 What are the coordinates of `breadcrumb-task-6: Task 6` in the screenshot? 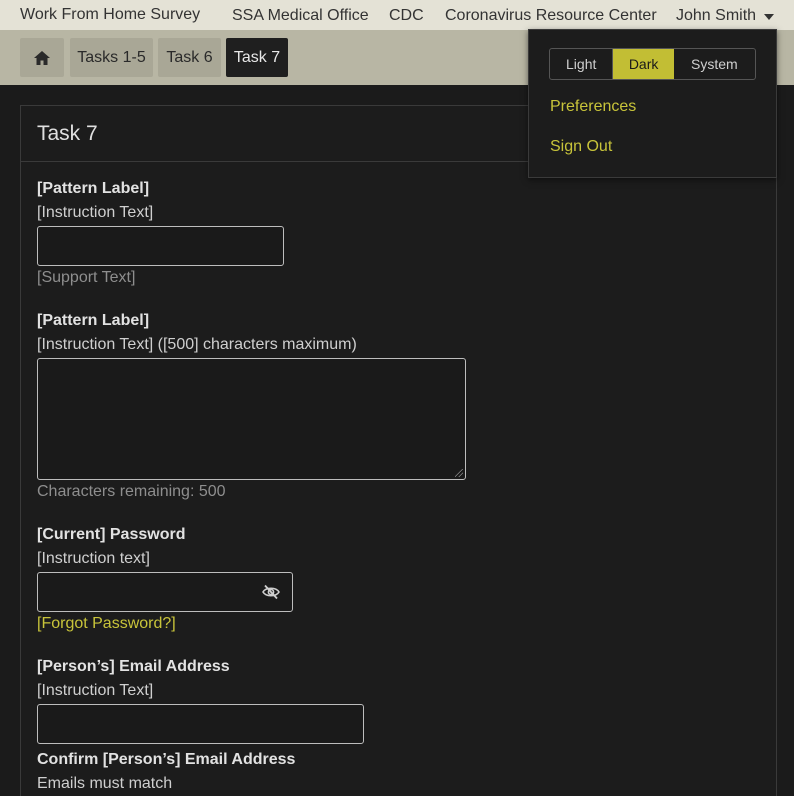 It's located at (189, 57).